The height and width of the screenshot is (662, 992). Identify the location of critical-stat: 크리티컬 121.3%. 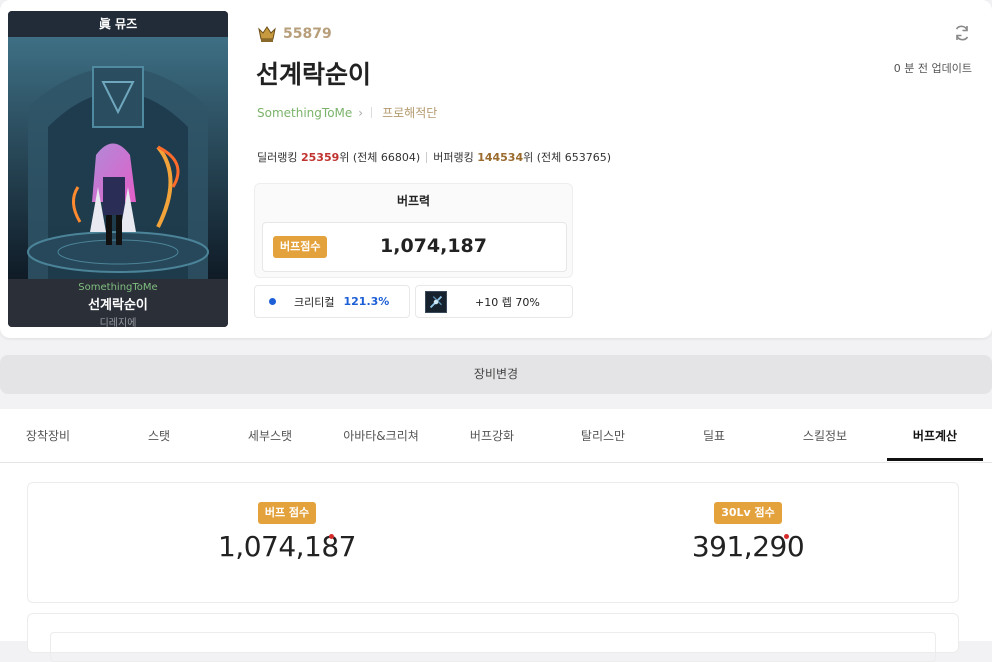
(332, 301).